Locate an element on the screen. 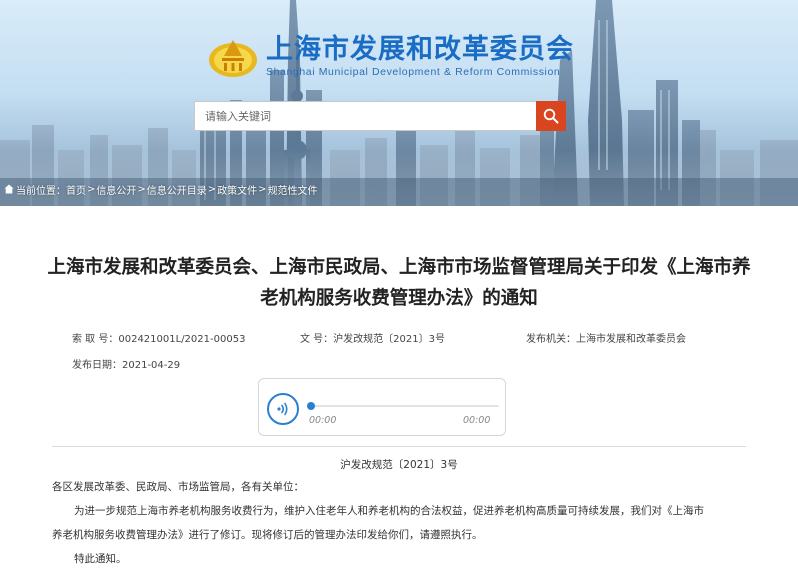  breadcrumb-item-policy-docs: 政策文件 is located at coordinates (237, 189).